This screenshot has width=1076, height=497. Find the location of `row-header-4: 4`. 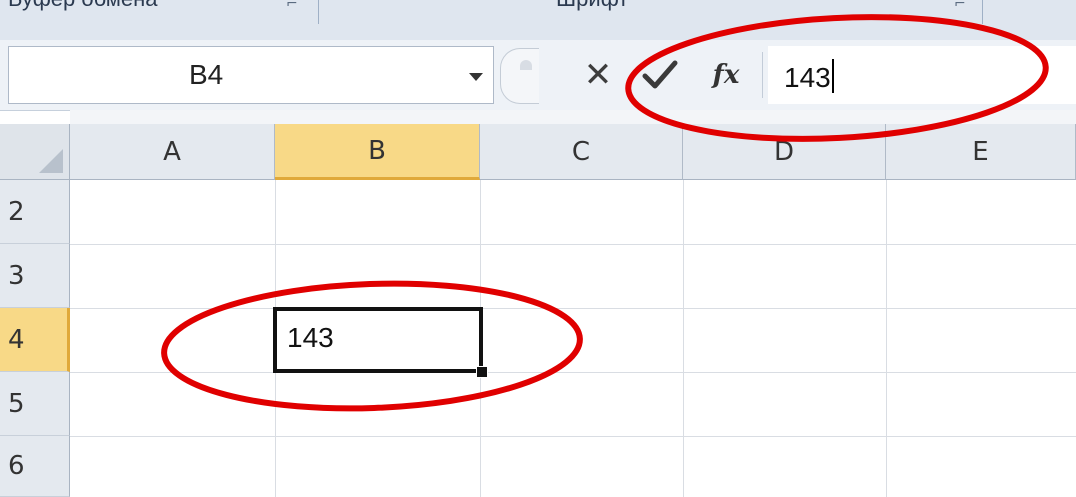

row-header-4: 4 is located at coordinates (35, 340).